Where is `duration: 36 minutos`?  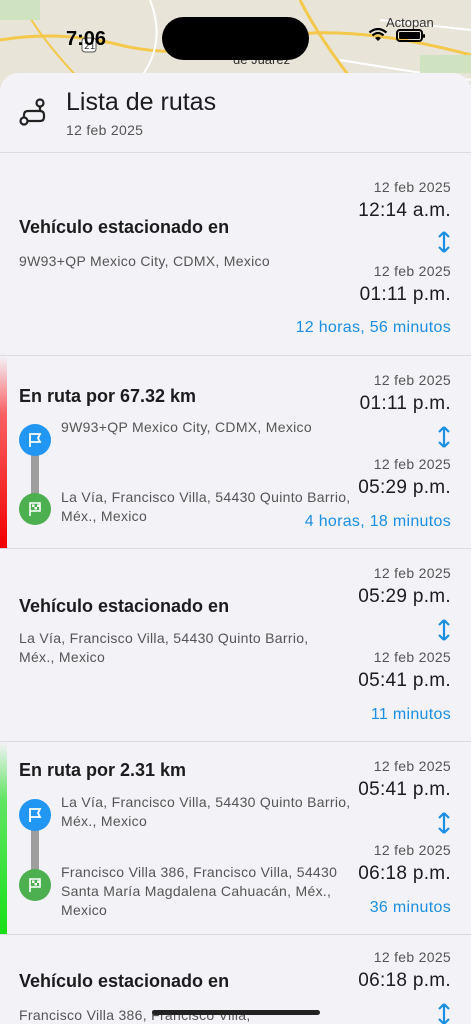
duration: 36 minutos is located at coordinates (410, 907).